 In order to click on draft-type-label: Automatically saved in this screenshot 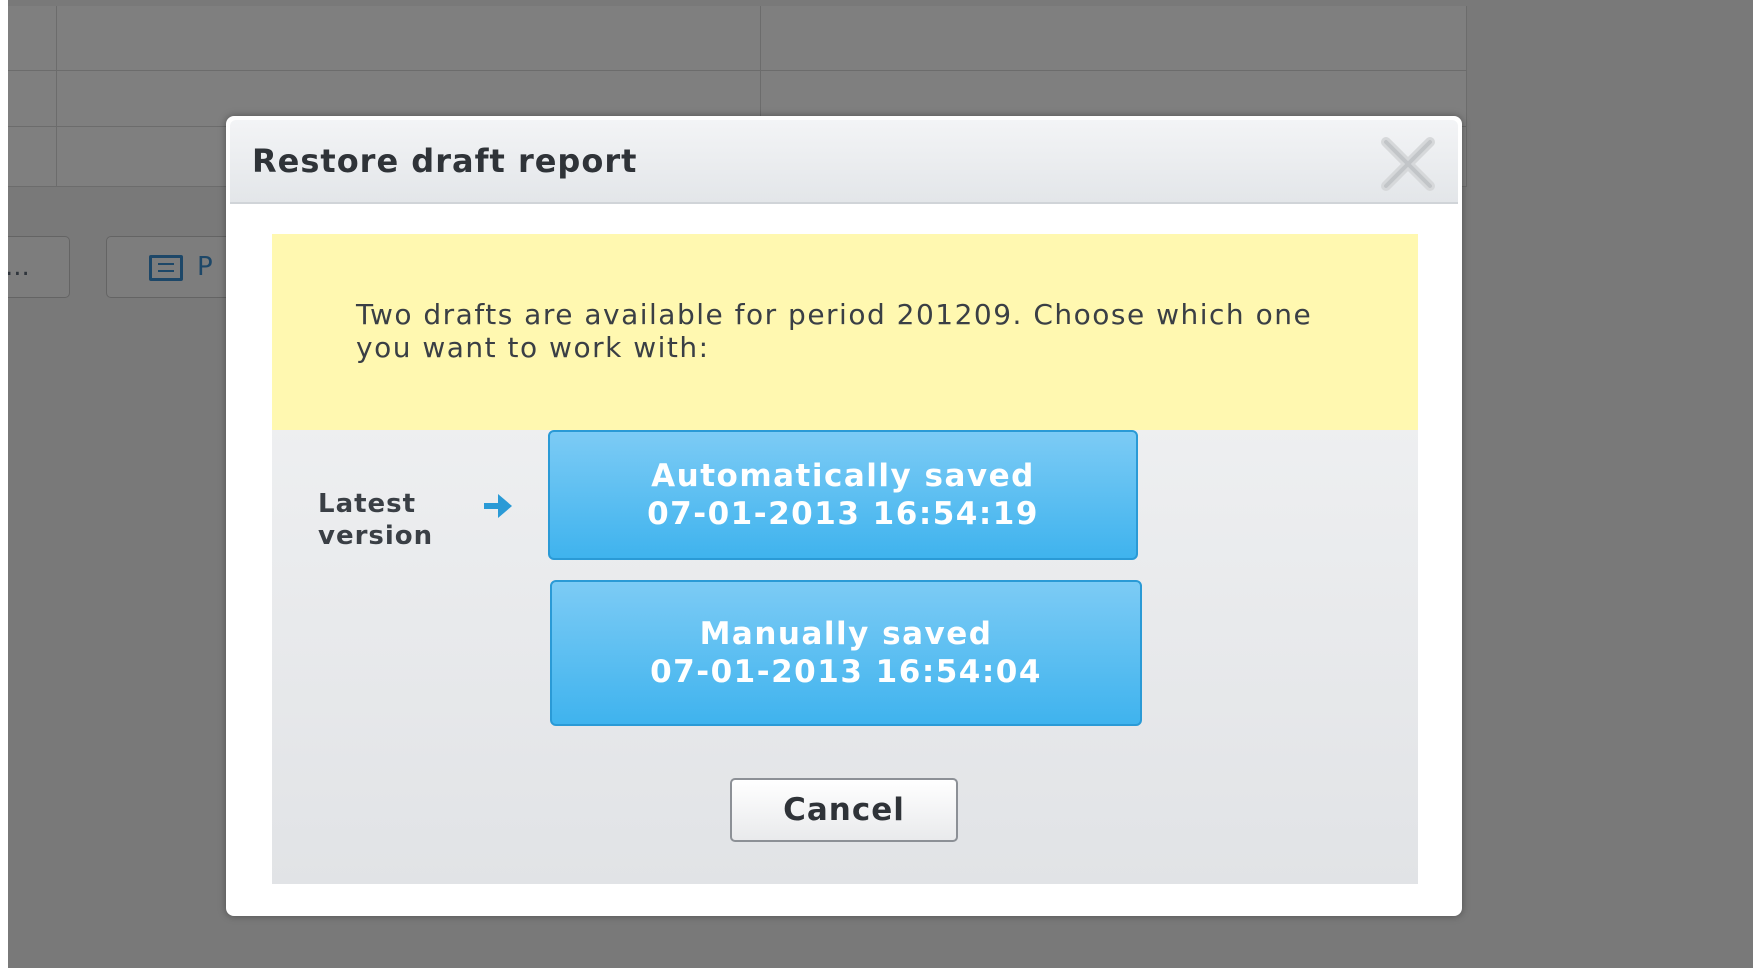, I will do `click(843, 476)`.